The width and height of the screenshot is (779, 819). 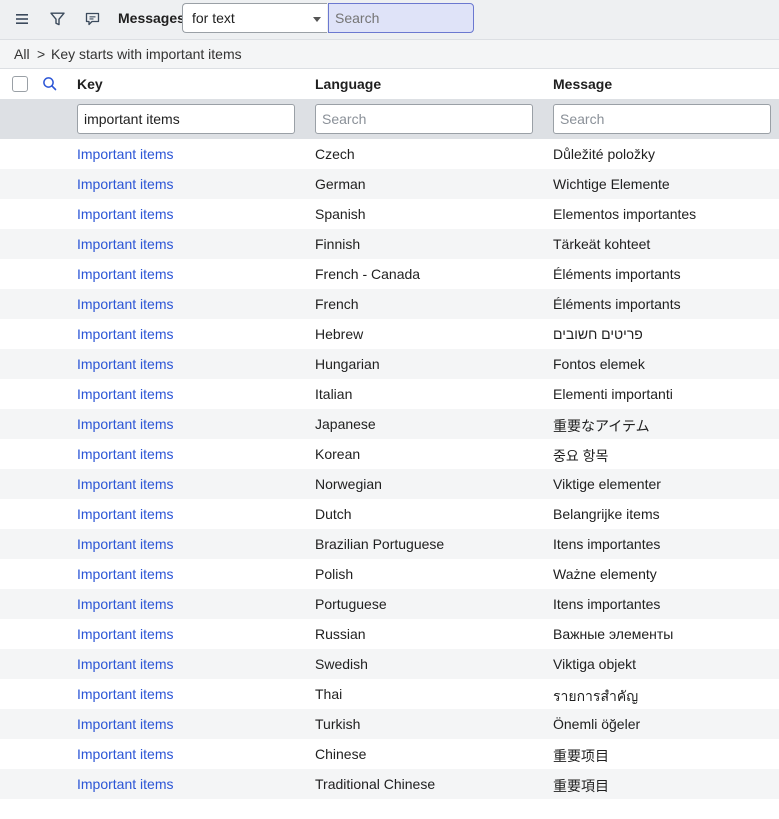 I want to click on table-row: Important items Thai รายการสำคัญ, so click(x=389, y=694).